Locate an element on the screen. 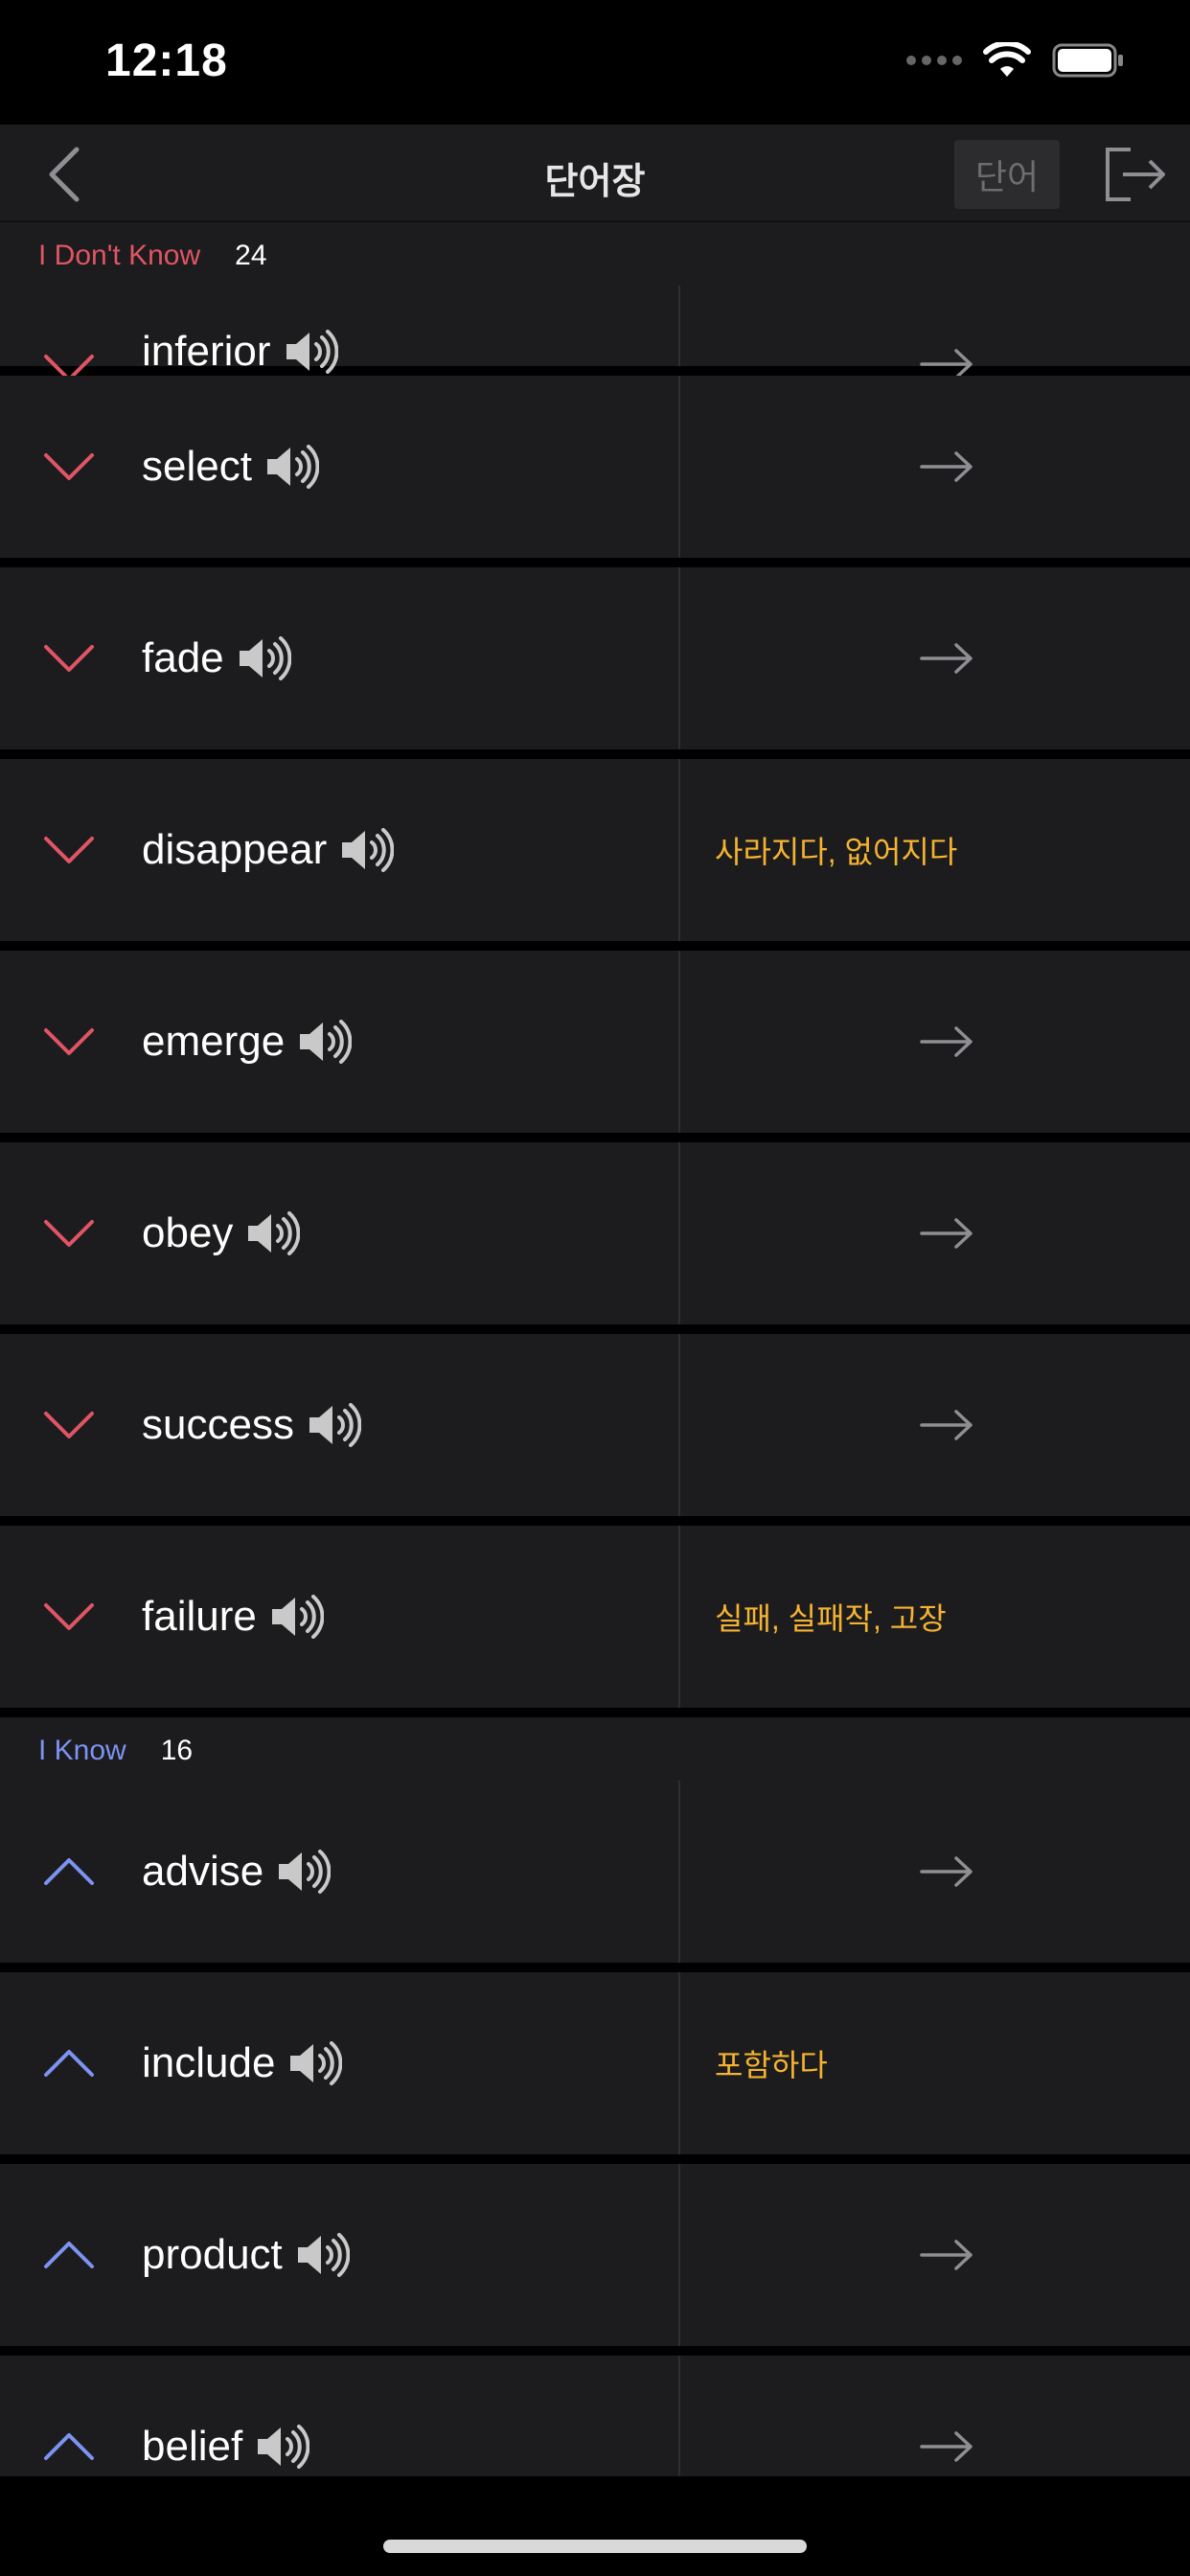 Image resolution: width=1190 pixels, height=2576 pixels. word-row: success is located at coordinates (595, 1425).